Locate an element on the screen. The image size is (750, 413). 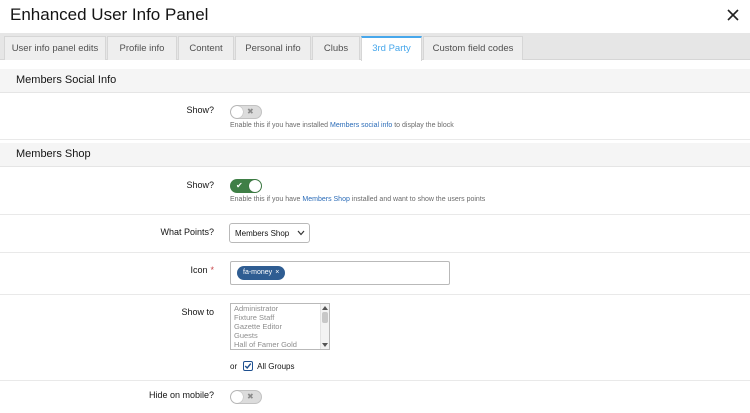
scroll-down-icon is located at coordinates (325, 345).